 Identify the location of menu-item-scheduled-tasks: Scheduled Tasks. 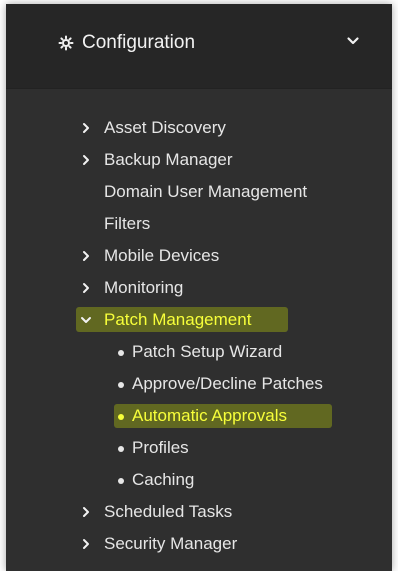
(199, 512).